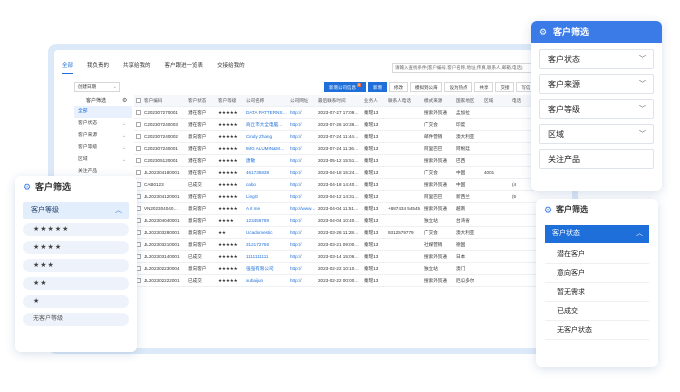 Image resolution: width=680 pixels, height=392 pixels. What do you see at coordinates (266, 184) in the screenshot?
I see `company-name-cell: cabo` at bounding box center [266, 184].